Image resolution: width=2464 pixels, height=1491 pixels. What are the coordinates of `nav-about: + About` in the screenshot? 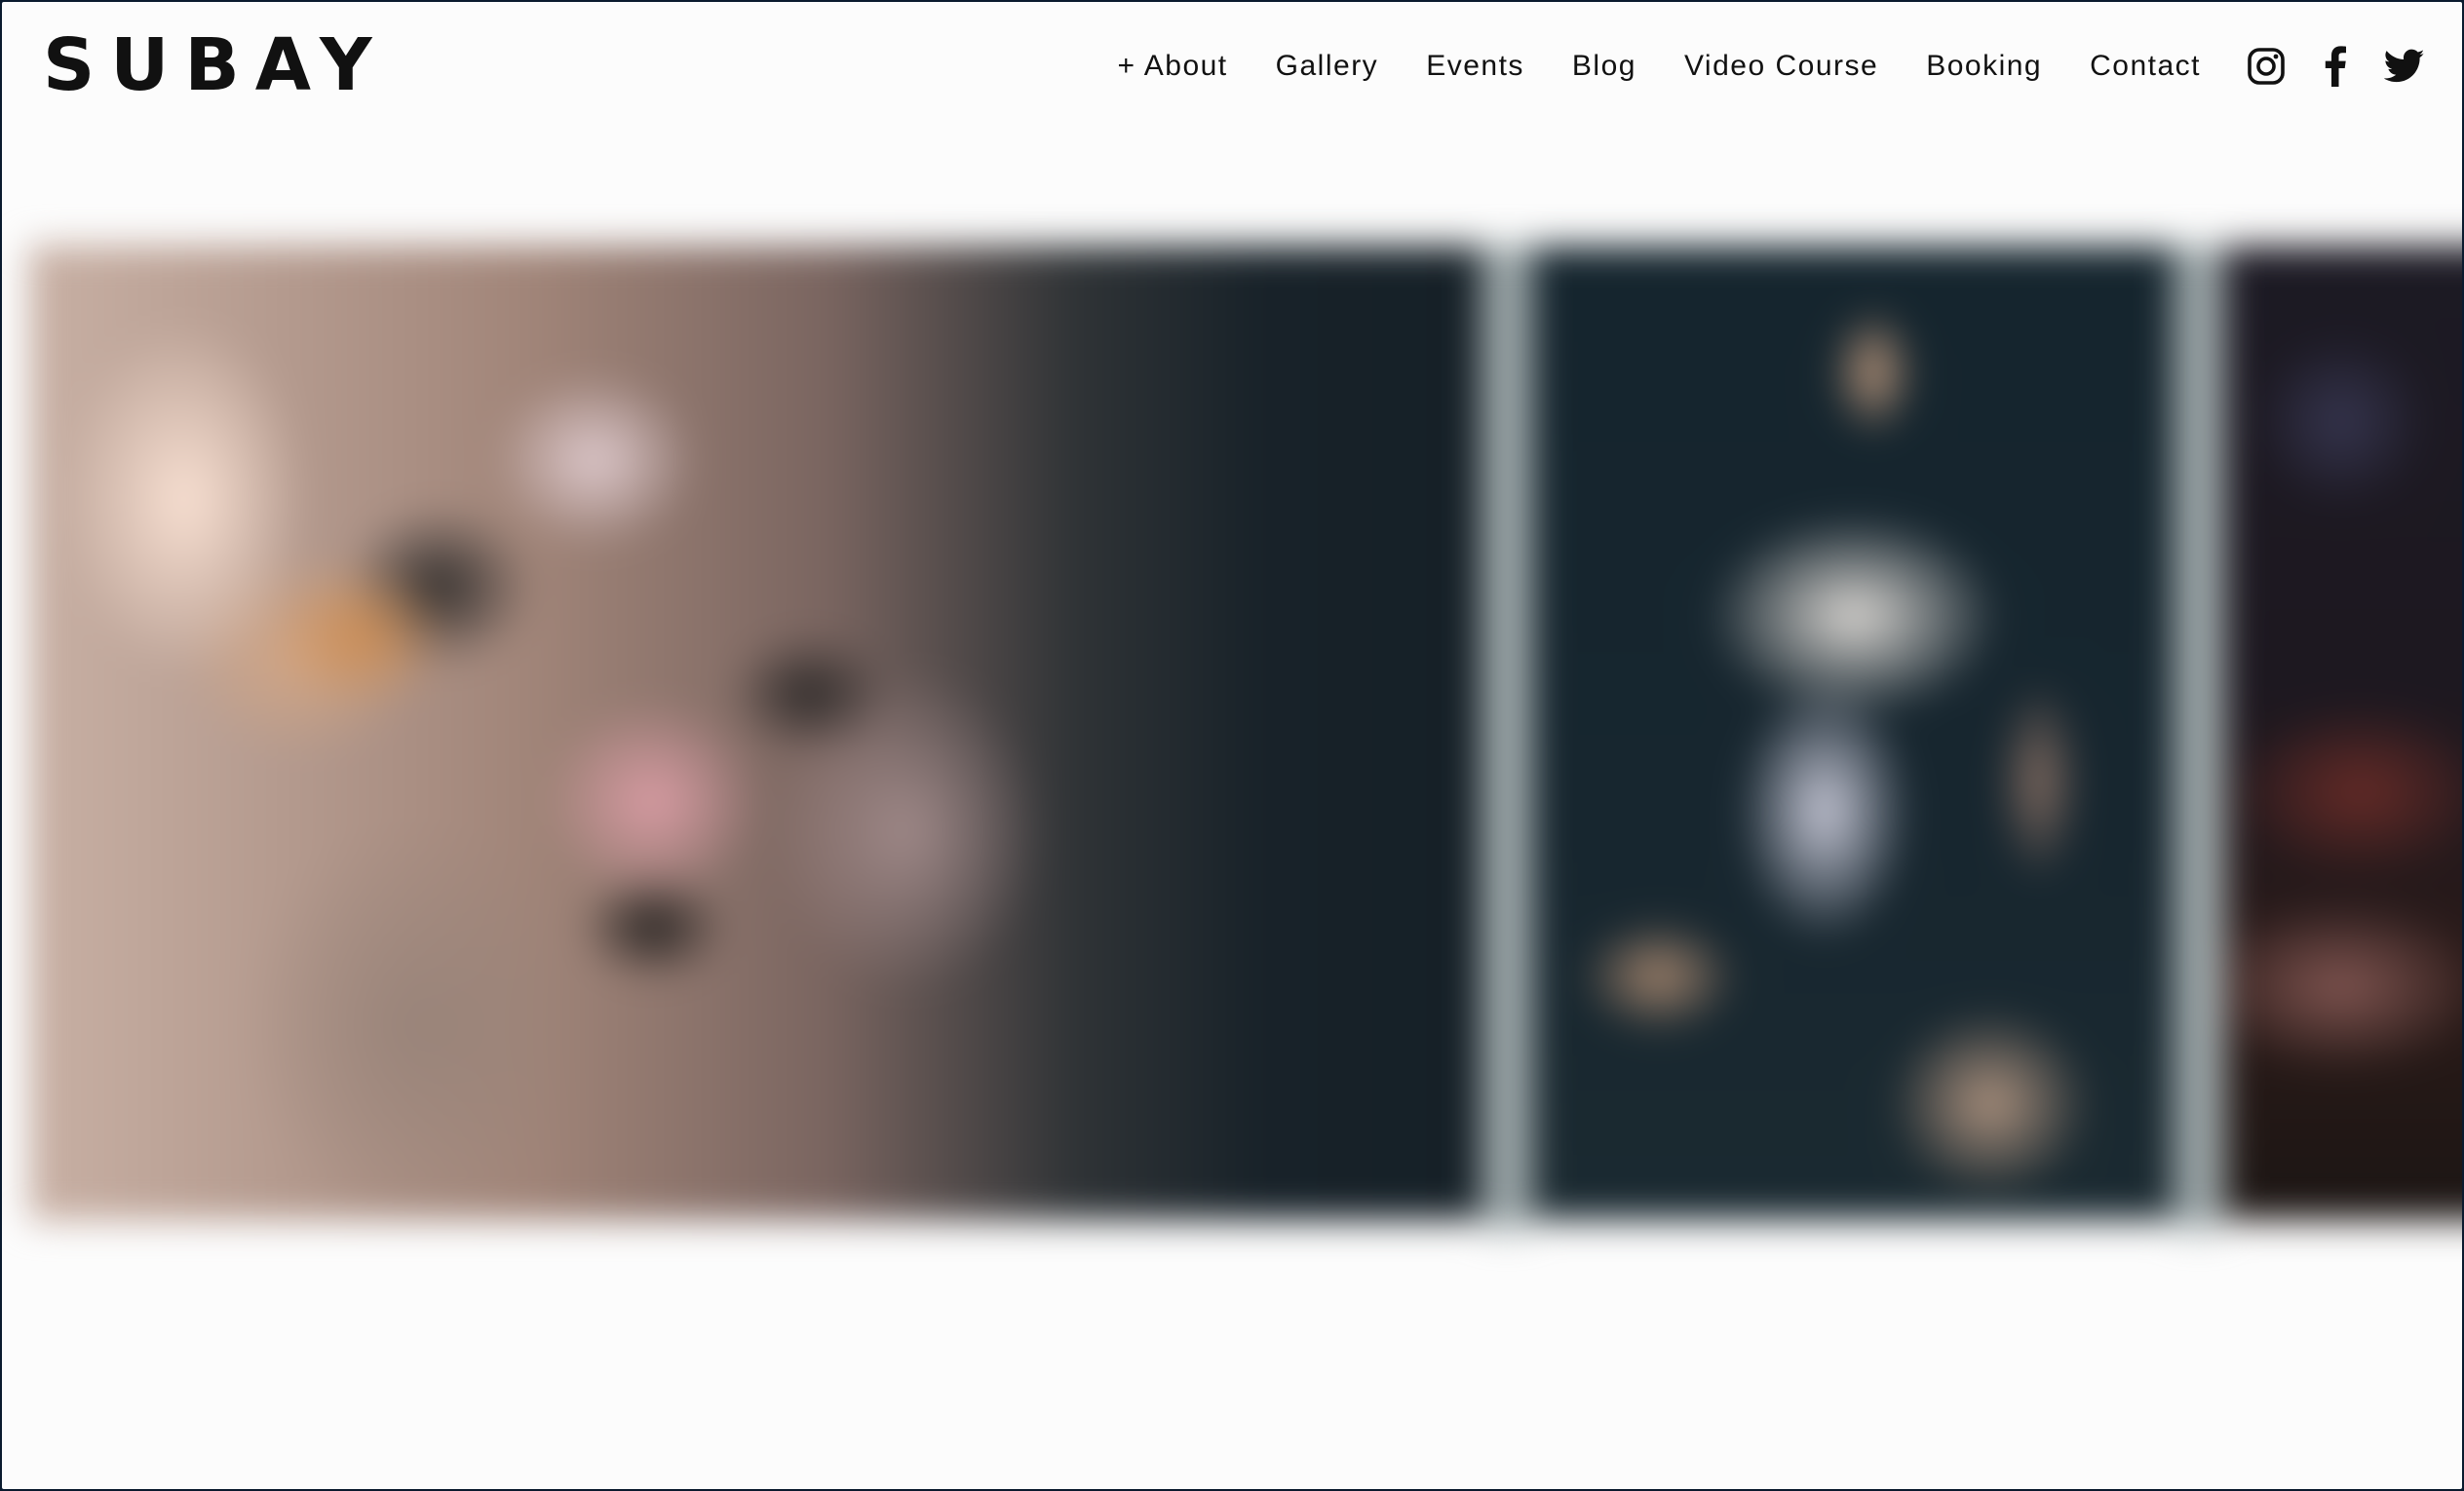 It's located at (1173, 67).